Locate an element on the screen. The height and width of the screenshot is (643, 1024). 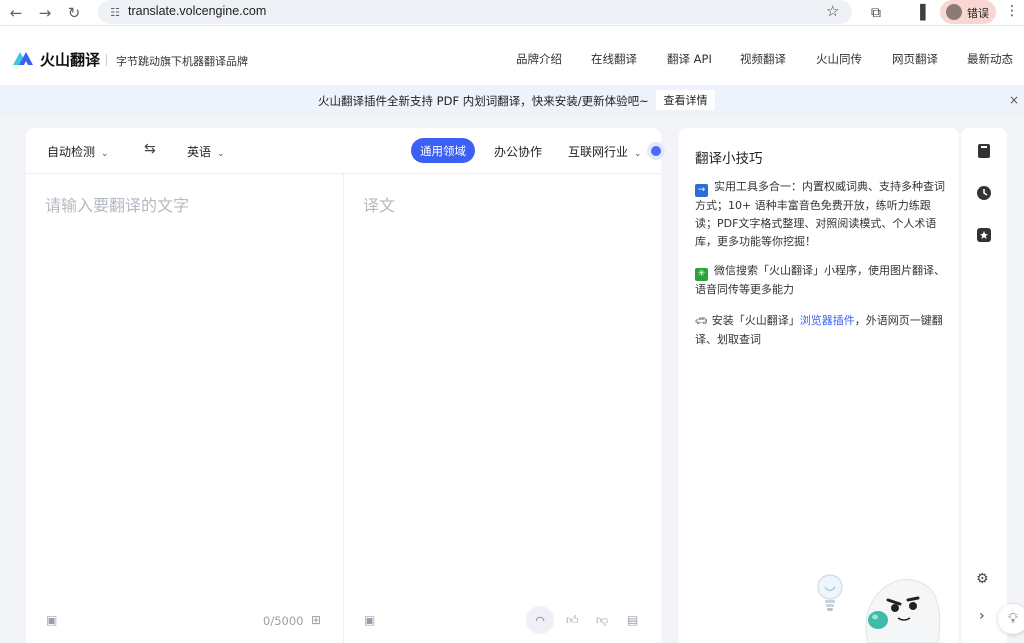
nav-translate-api: 翻译 API is located at coordinates (689, 59).